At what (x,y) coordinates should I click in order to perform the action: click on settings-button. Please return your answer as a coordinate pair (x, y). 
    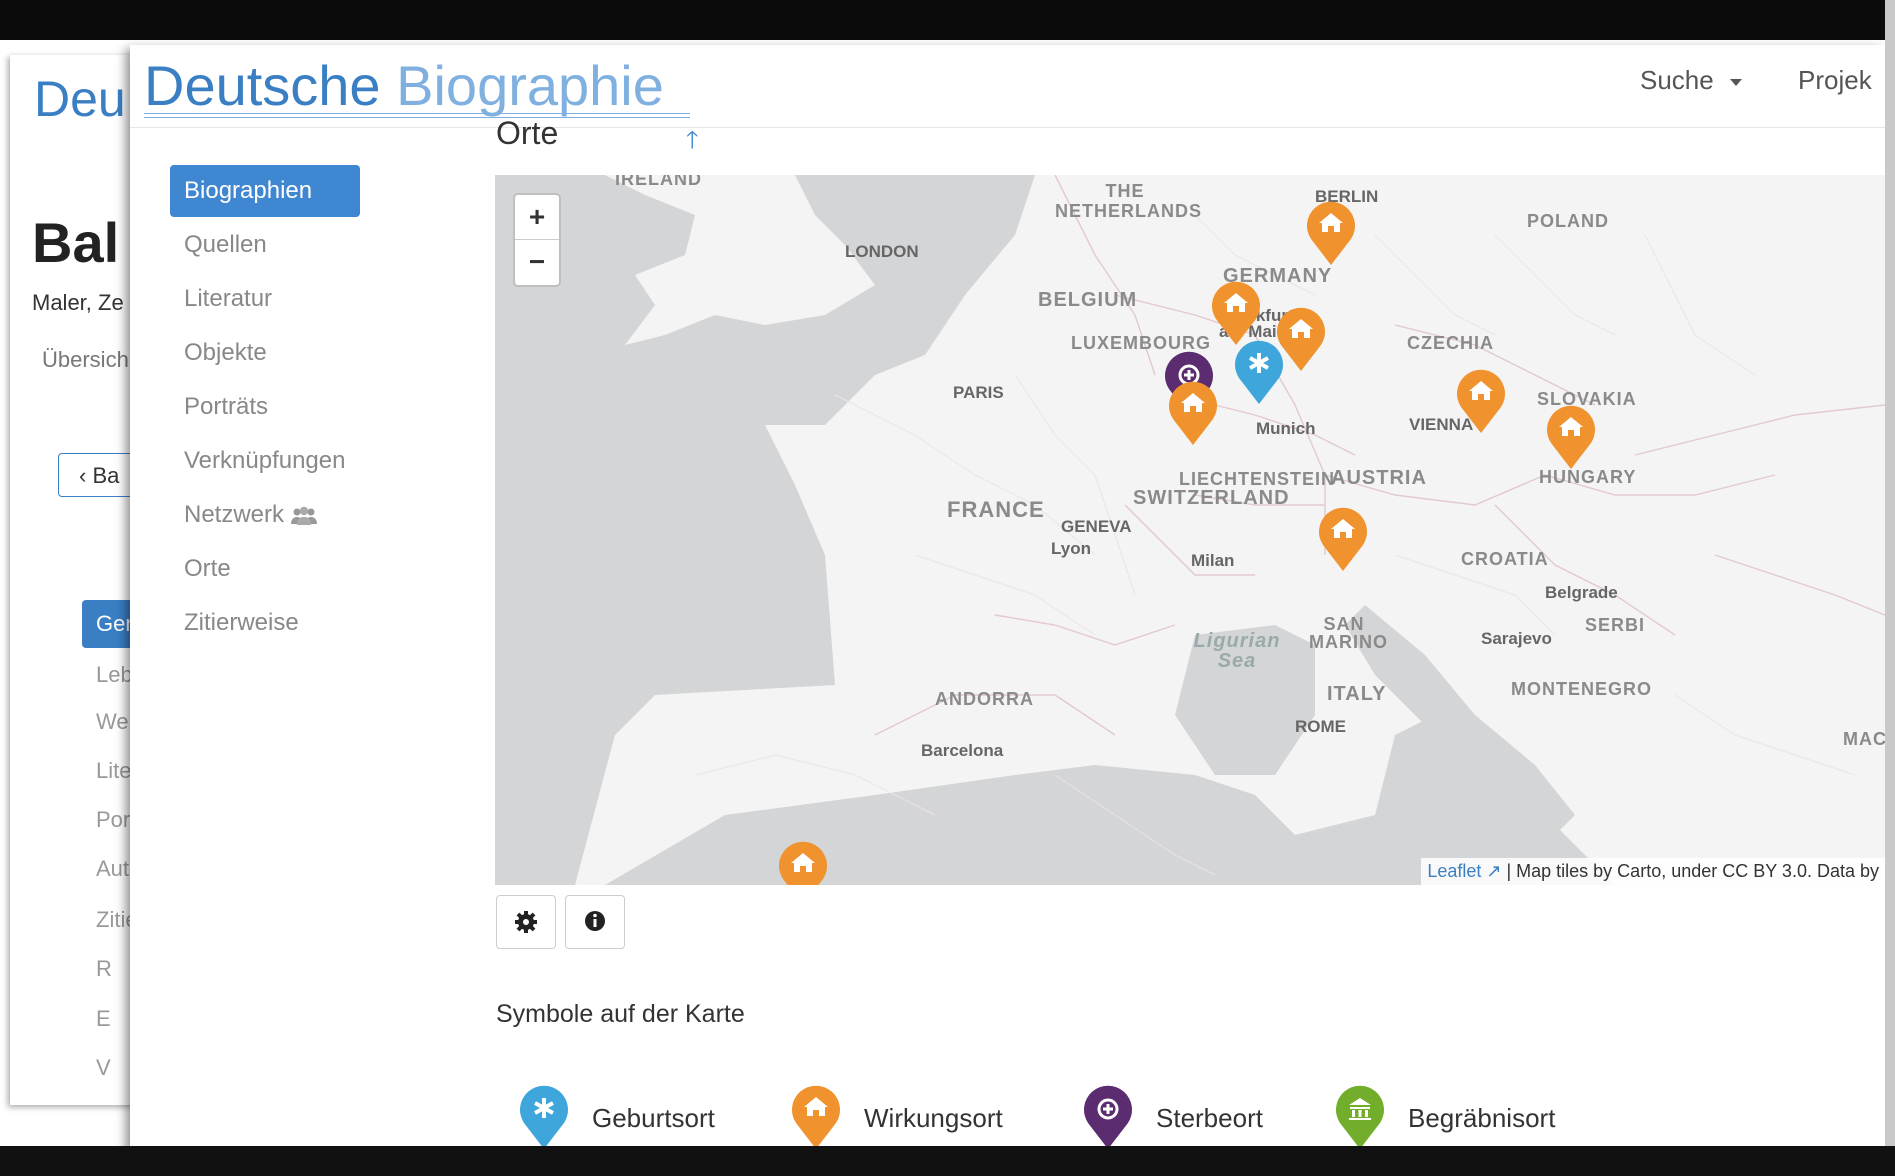
    Looking at the image, I should click on (526, 922).